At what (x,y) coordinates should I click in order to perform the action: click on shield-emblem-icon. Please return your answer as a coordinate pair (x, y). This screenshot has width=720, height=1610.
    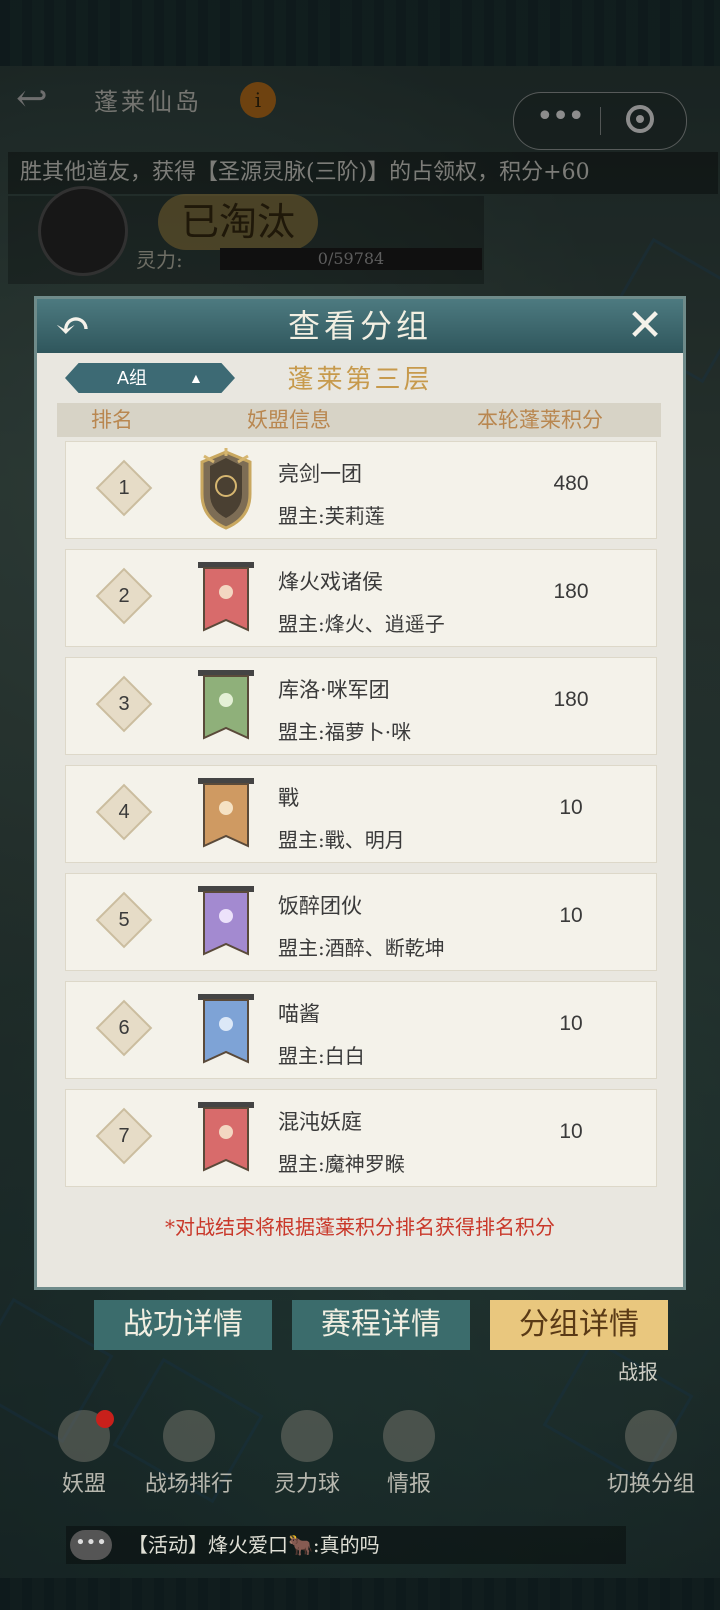
    Looking at the image, I should click on (226, 489).